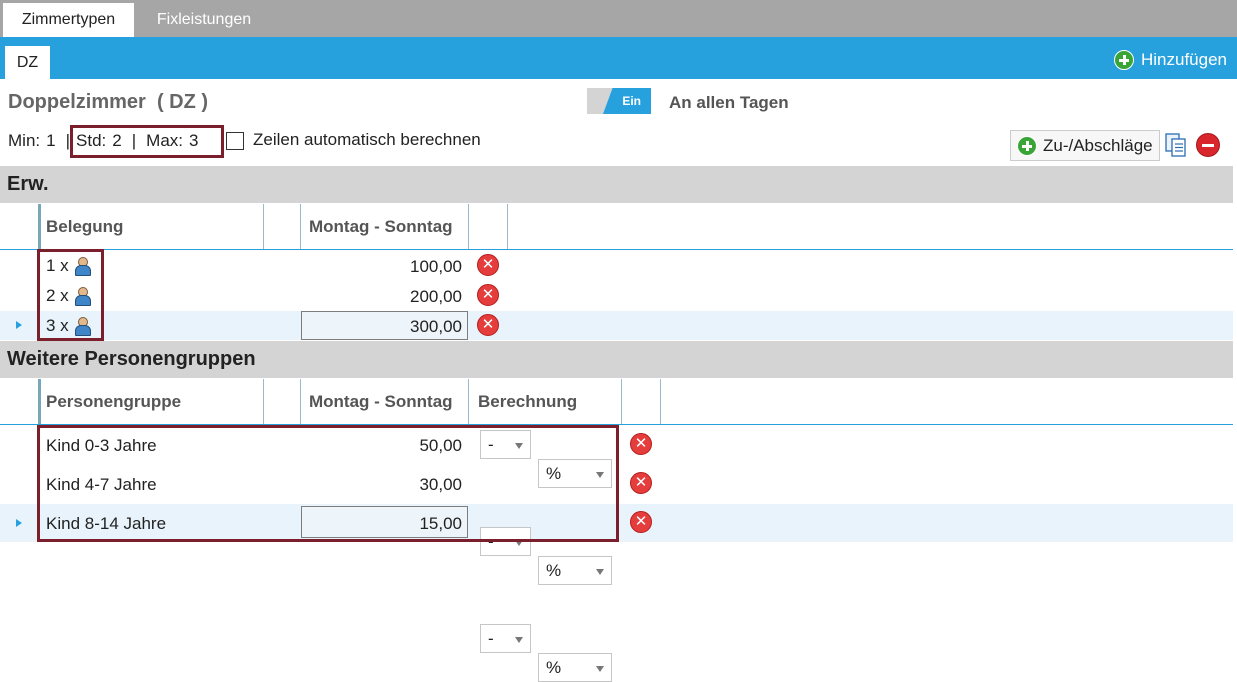 This screenshot has width=1237, height=682. What do you see at coordinates (616, 184) in the screenshot?
I see `section-erw-title: Erw.` at bounding box center [616, 184].